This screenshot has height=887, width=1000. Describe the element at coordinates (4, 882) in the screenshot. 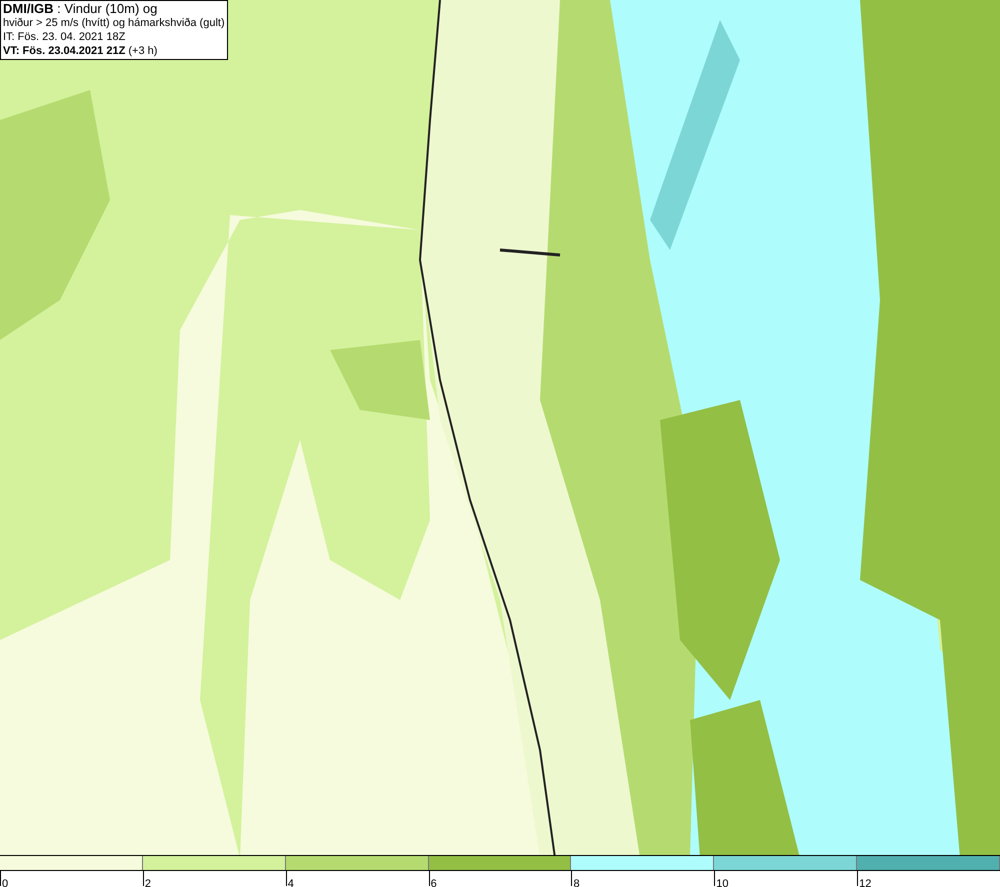

I see `legend-label: 0` at that location.